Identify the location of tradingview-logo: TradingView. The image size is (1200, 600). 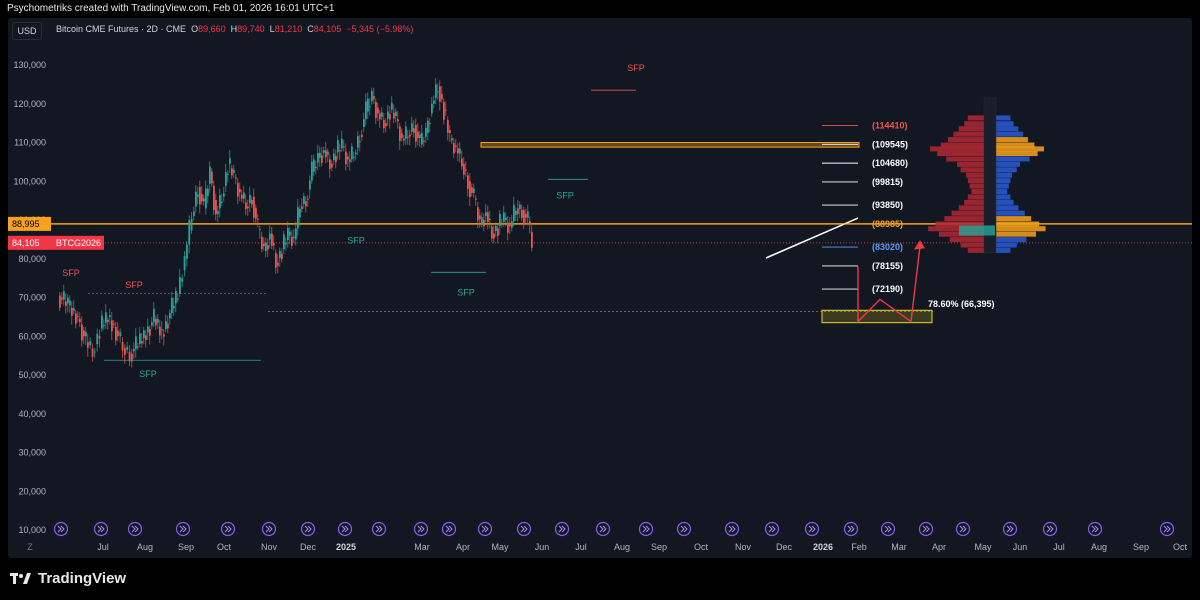
(68, 578).